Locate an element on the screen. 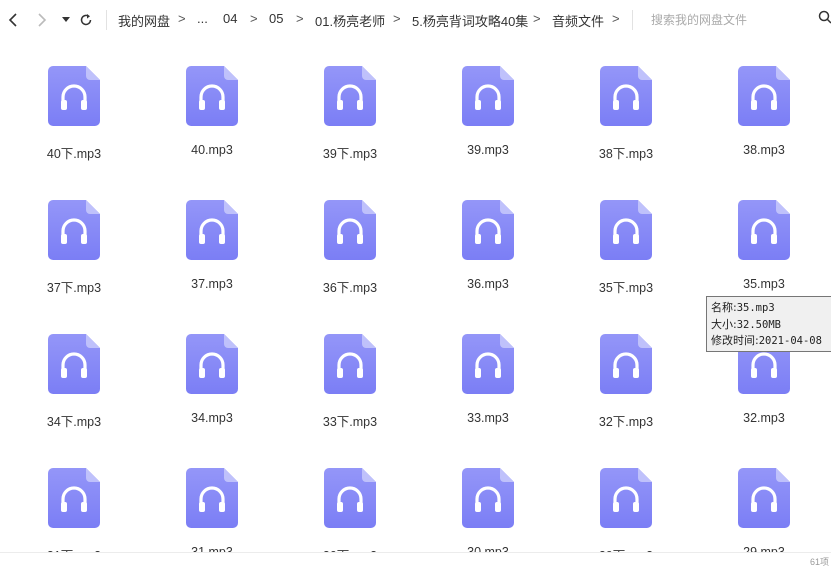 This screenshot has width=831, height=568. file-name: 34.mp3 is located at coordinates (212, 418).